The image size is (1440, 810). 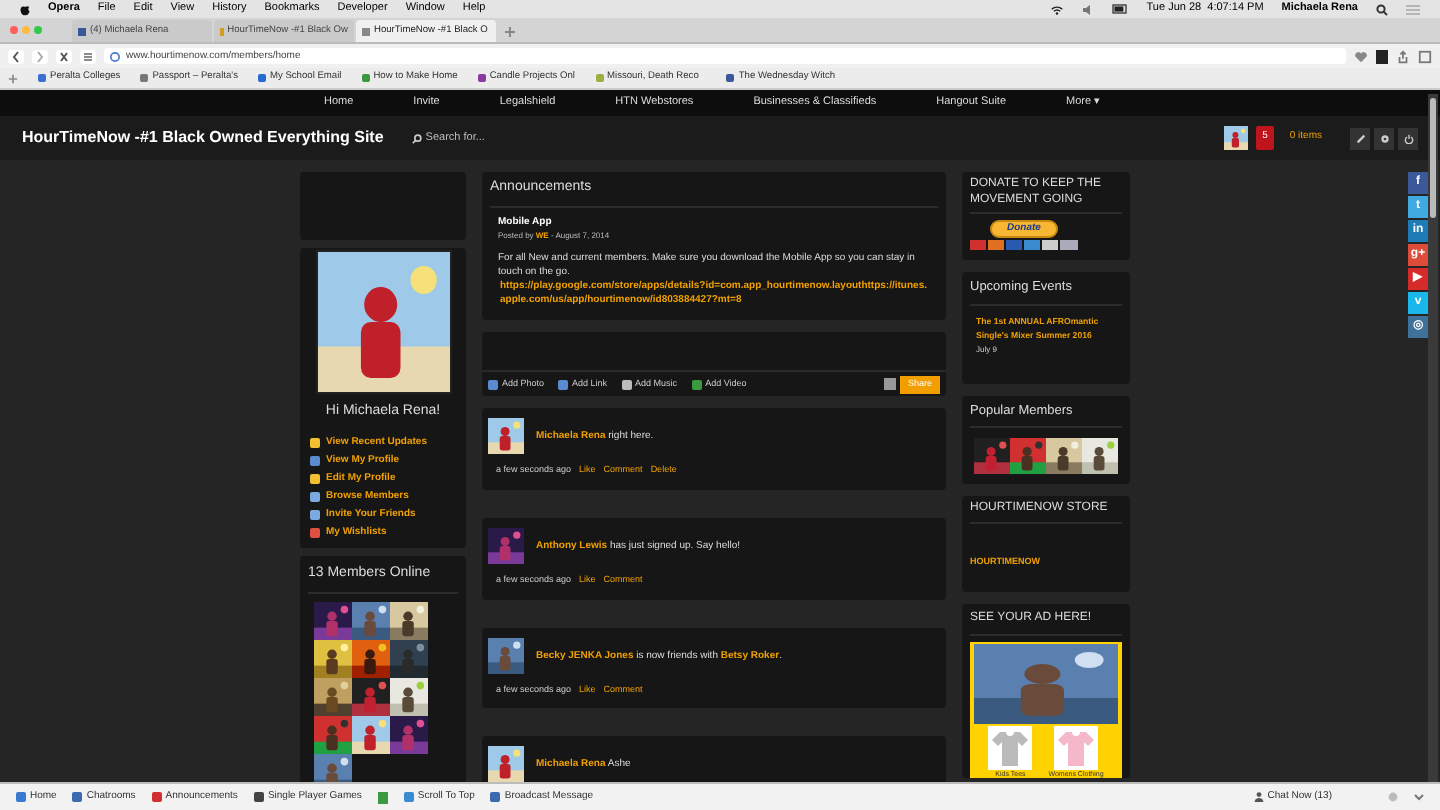 I want to click on close-window-icon, so click(x=14, y=30).